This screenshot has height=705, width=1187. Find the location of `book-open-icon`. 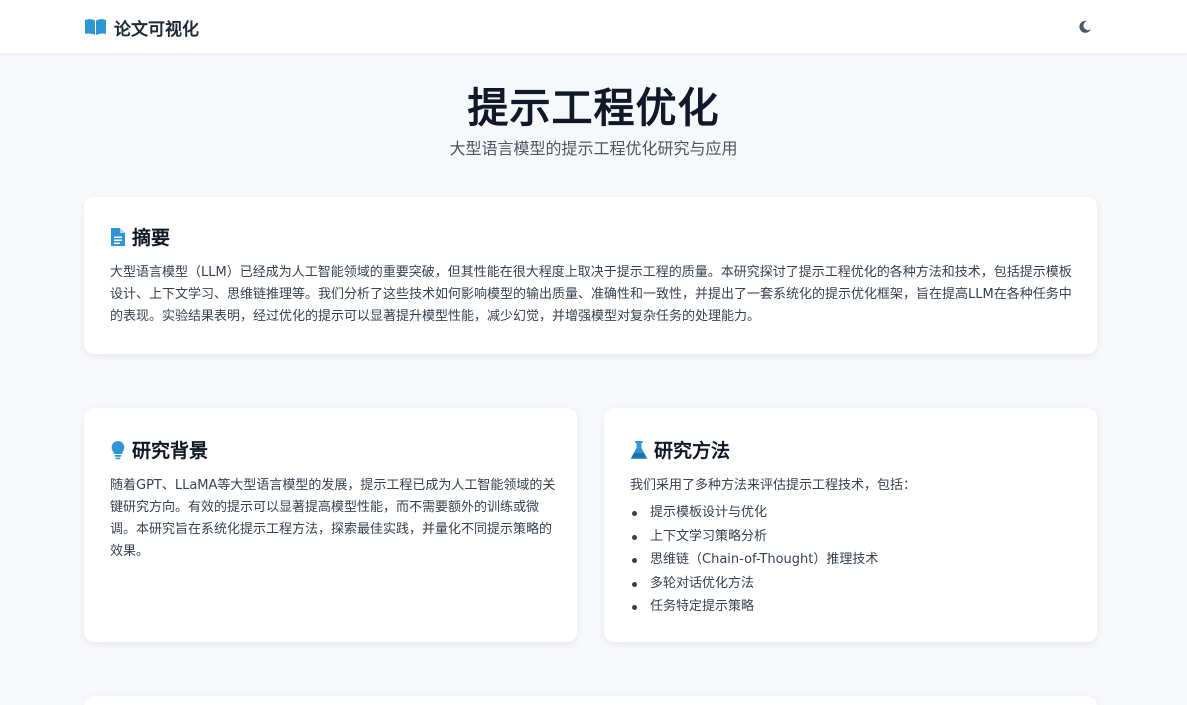

book-open-icon is located at coordinates (95, 27).